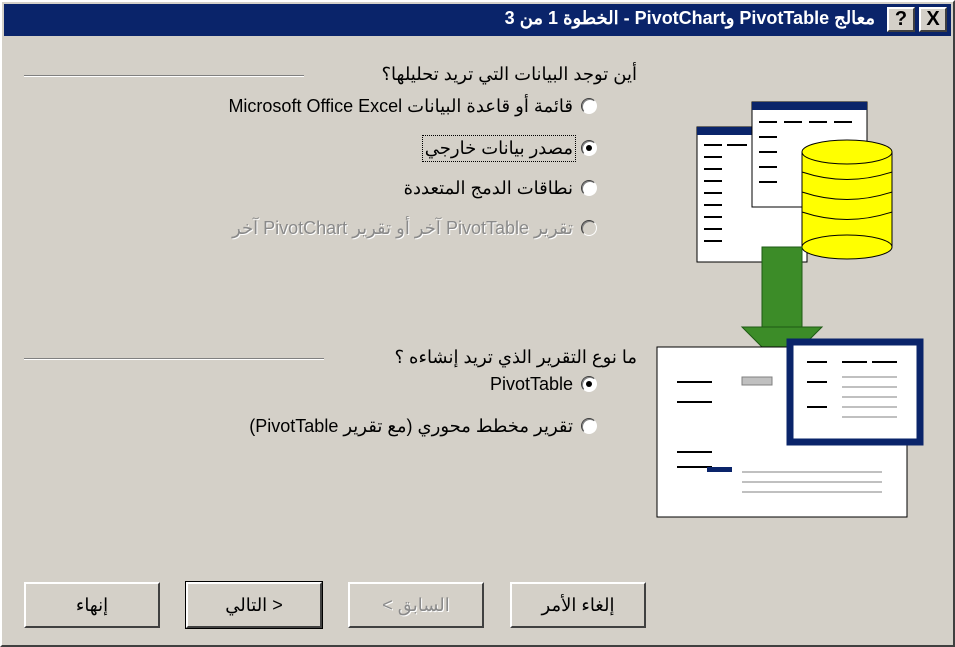 The width and height of the screenshot is (955, 647). Describe the element at coordinates (174, 359) in the screenshot. I see `report-type-group-line` at that location.